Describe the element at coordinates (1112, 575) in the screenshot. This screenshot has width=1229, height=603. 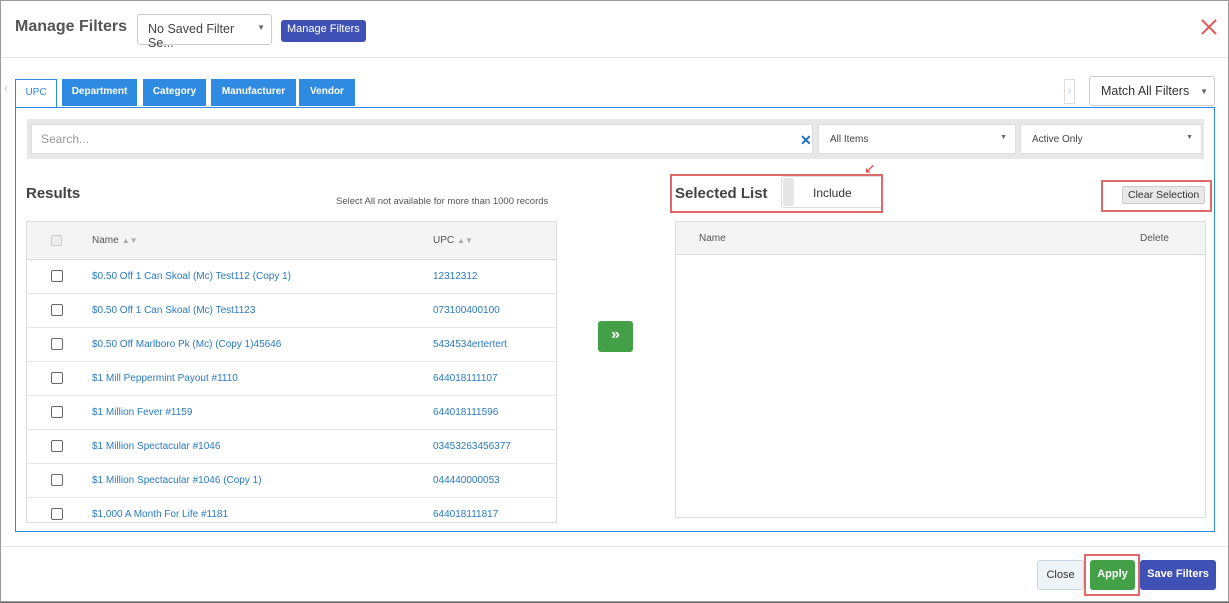
I see `apply-button: Apply` at that location.